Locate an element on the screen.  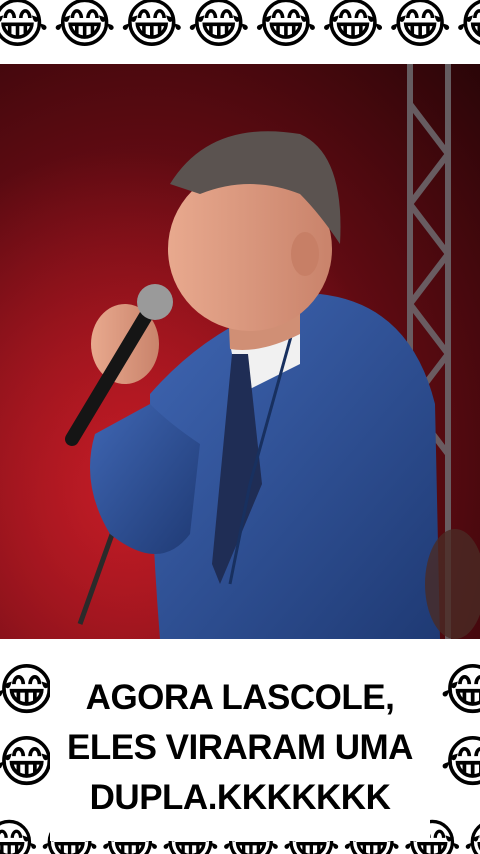
laughing-emoji-row: 😂😂😂😂😂😂😂😂 is located at coordinates (240, 27).